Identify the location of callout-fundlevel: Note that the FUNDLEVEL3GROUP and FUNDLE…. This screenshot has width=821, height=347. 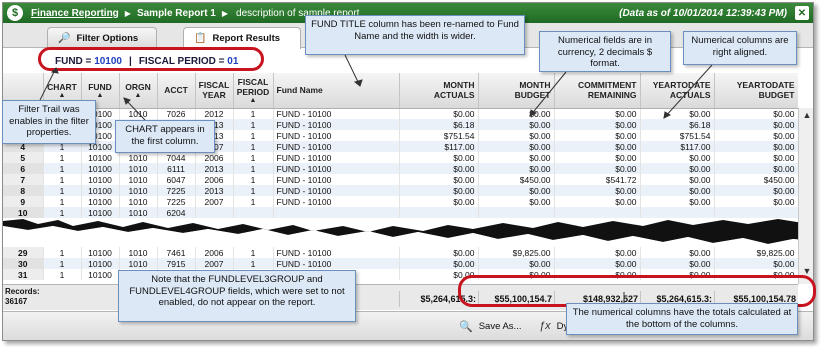
(237, 296).